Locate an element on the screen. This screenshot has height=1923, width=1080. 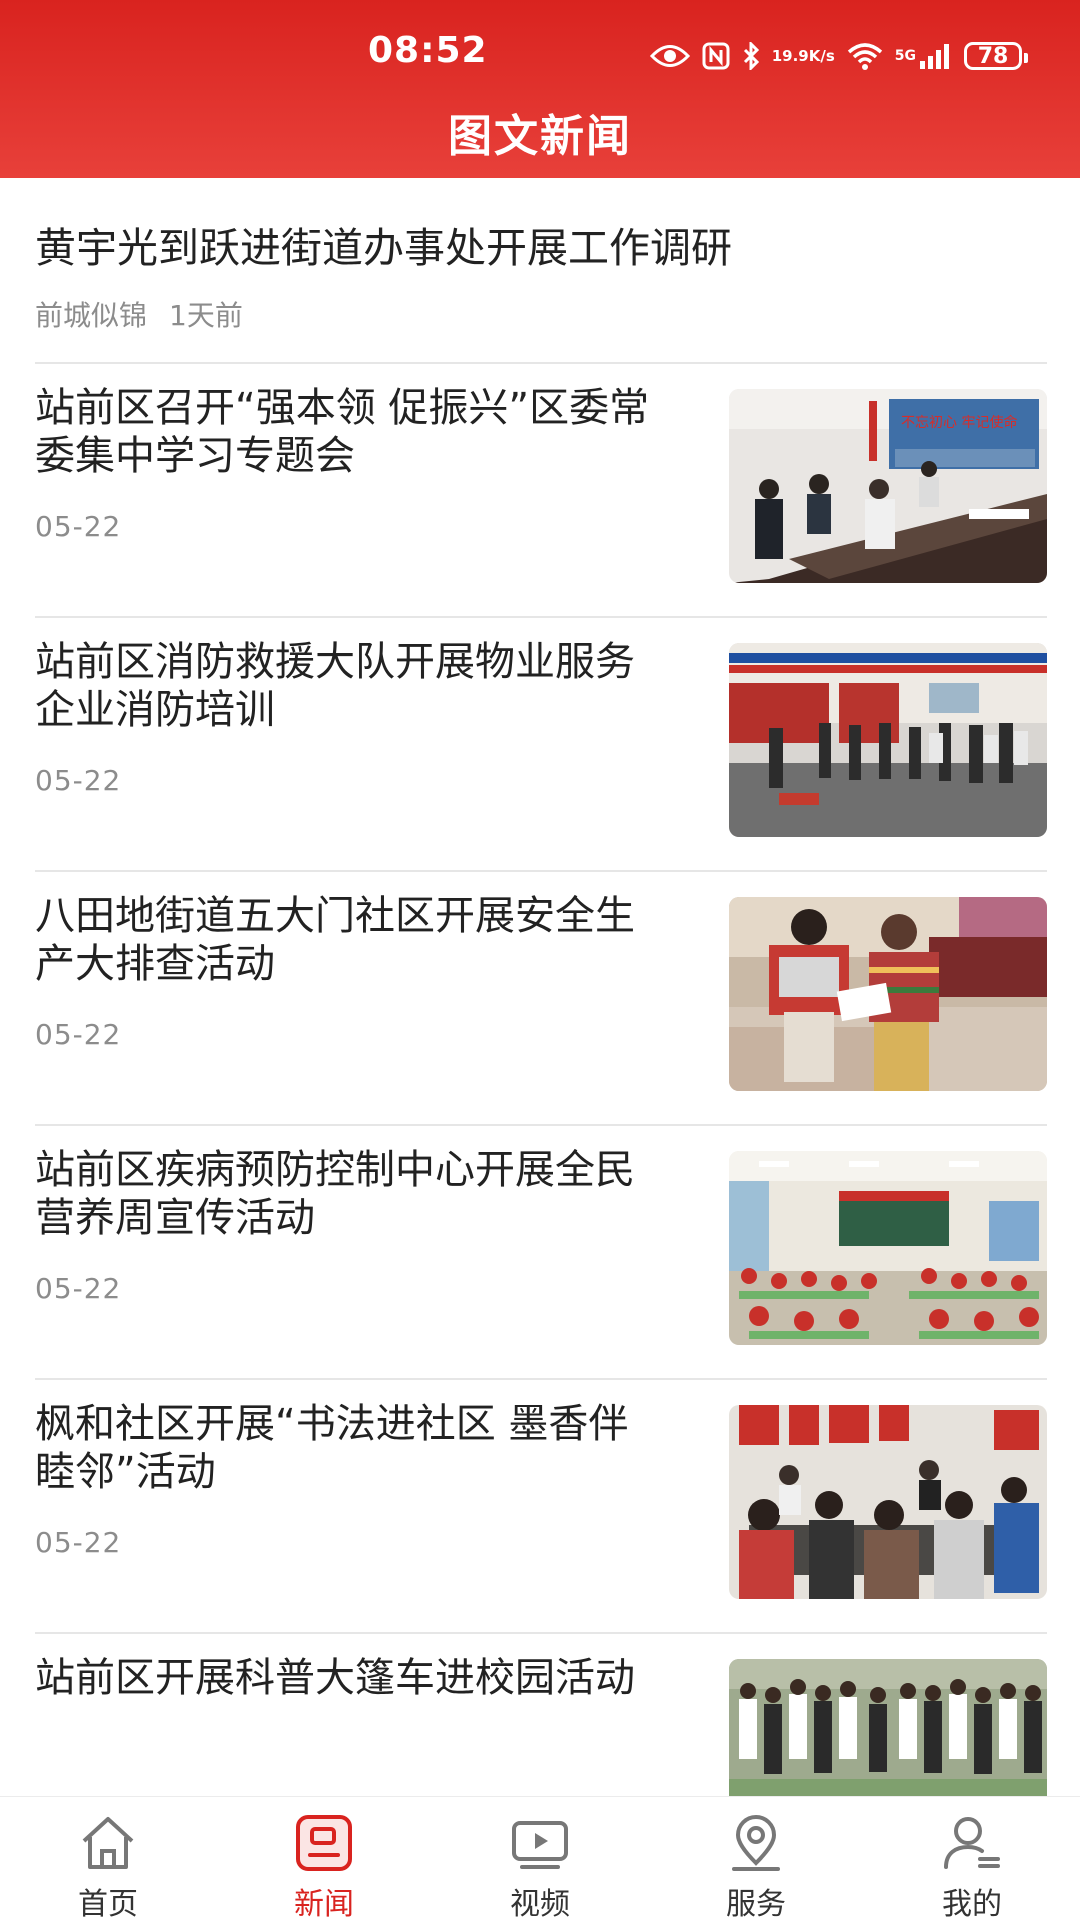
app-header: 08:52 19.9 K/s 5G 78 图文新闻 is located at coordinates (540, 89).